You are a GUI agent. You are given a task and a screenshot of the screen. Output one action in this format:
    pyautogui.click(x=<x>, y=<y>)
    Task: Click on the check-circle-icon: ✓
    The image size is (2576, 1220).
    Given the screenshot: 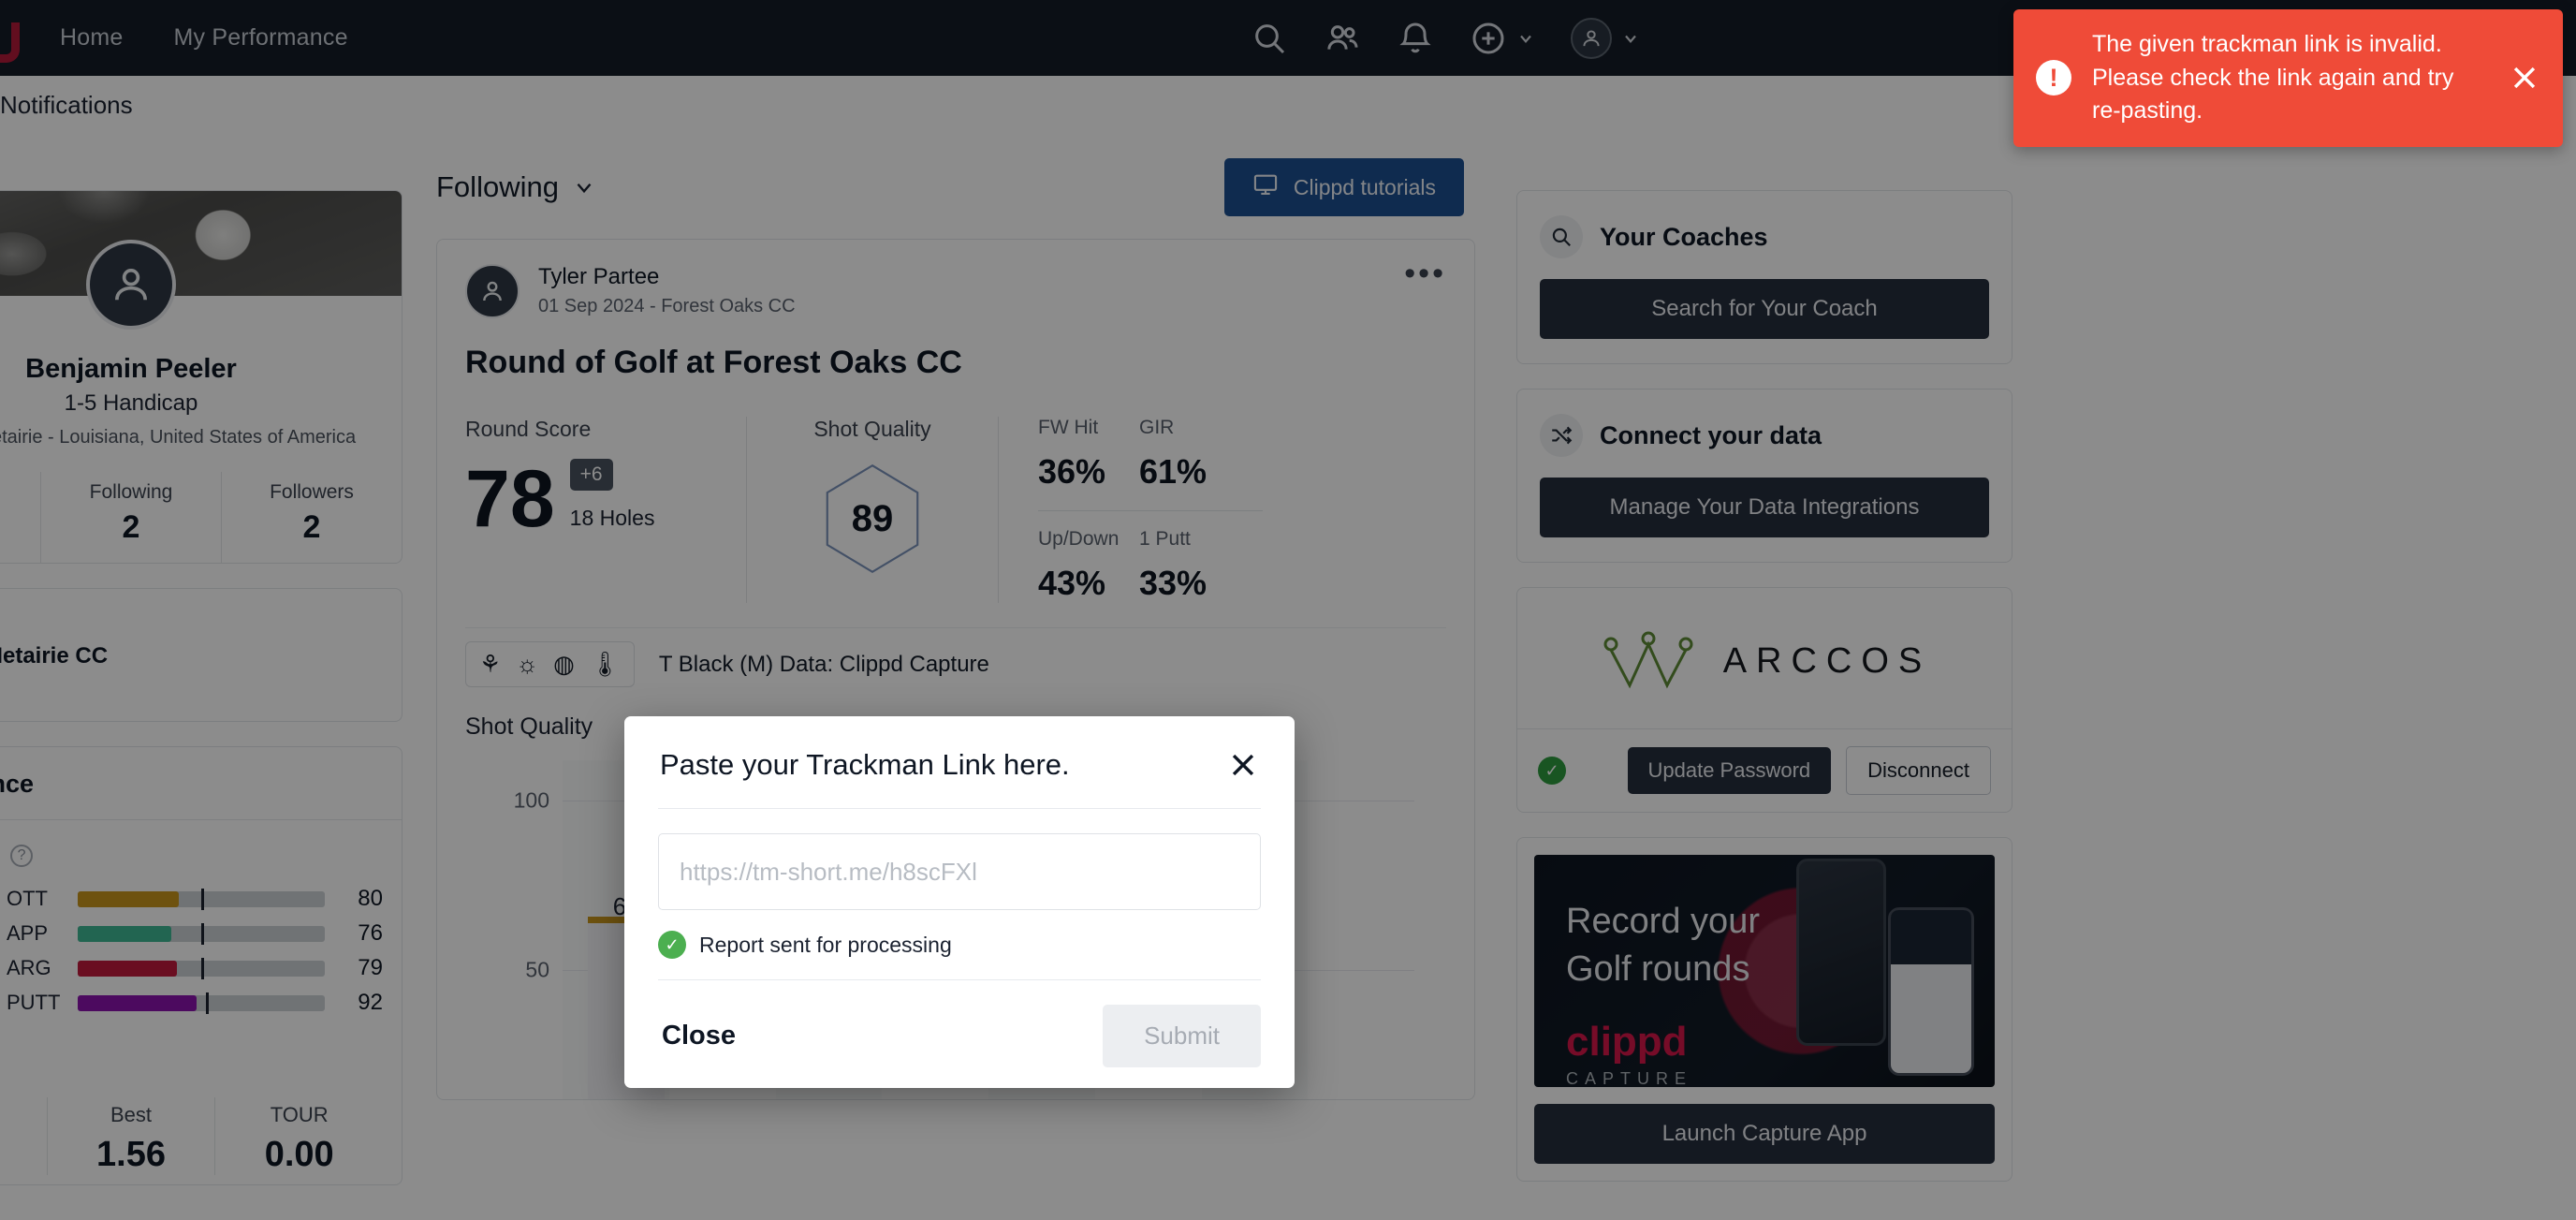 What is the action you would take?
    pyautogui.click(x=672, y=945)
    